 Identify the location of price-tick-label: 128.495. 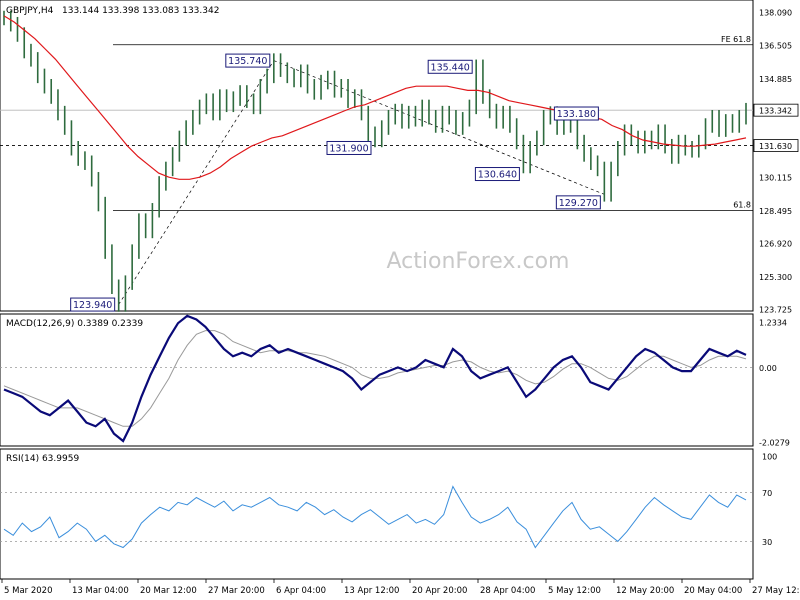
(775, 211).